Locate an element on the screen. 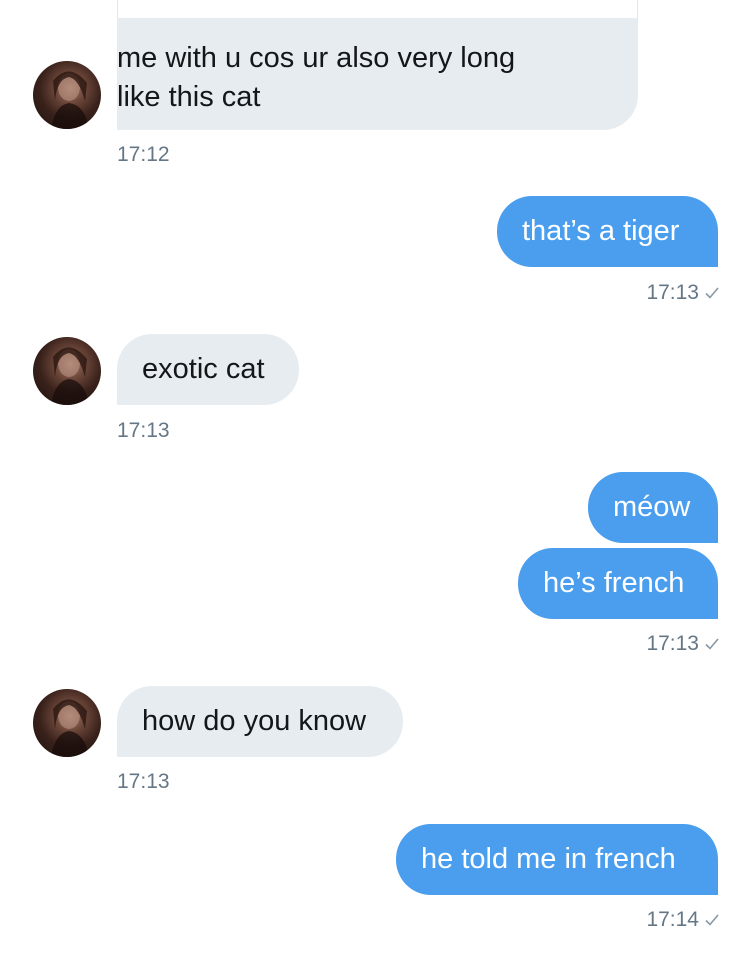  message-timestamp-row: 17:14 is located at coordinates (682, 920).